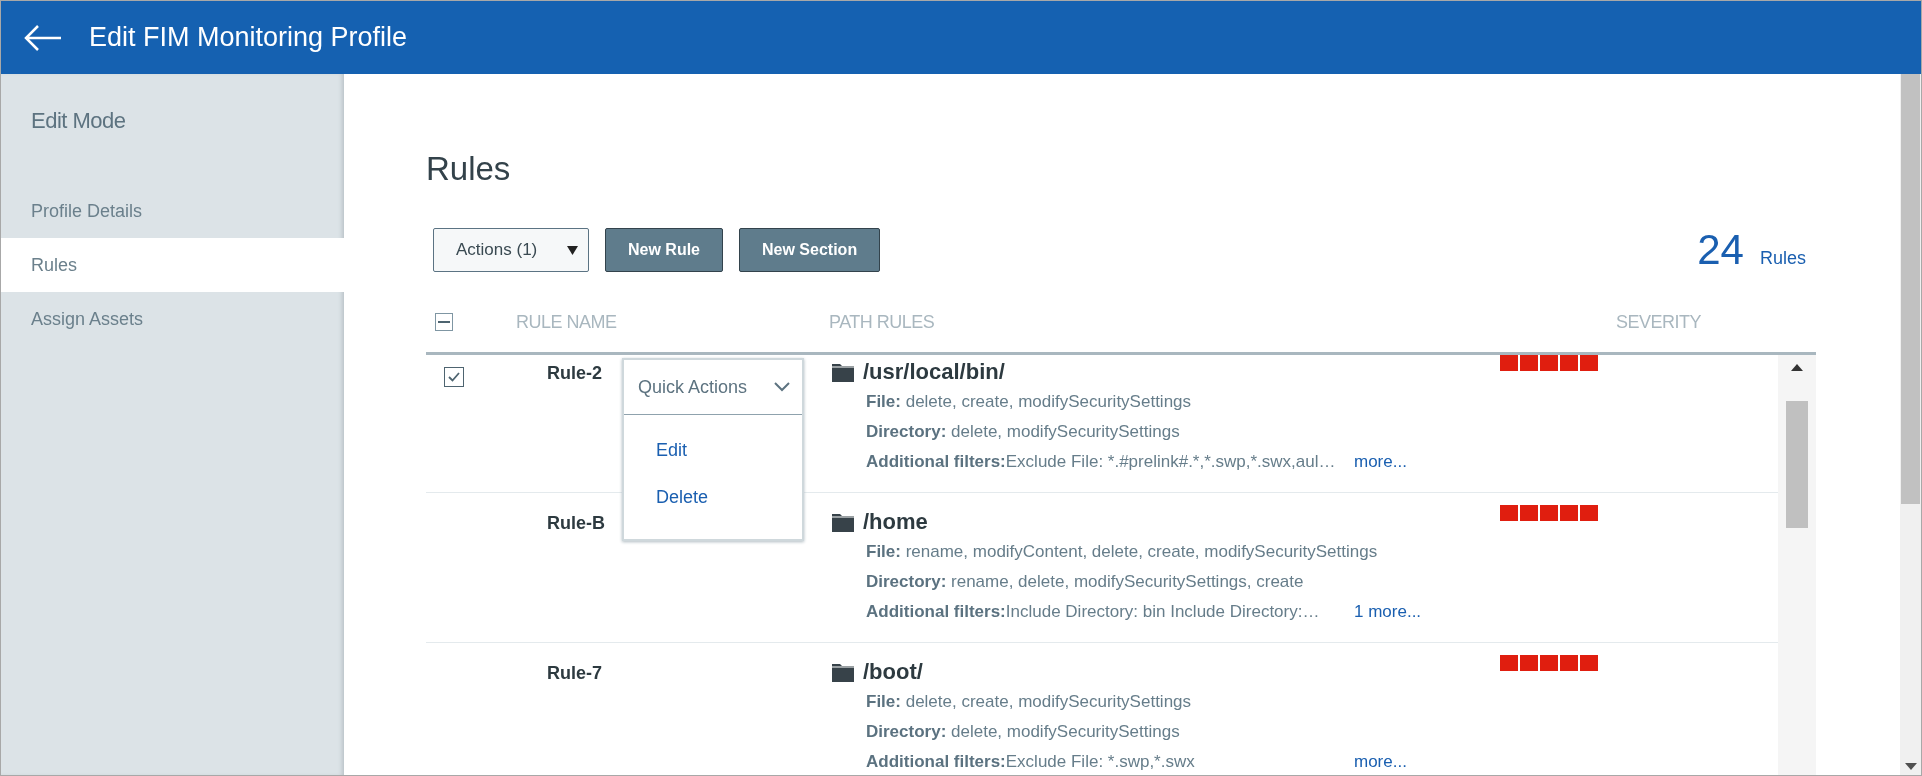 This screenshot has height=776, width=1922. What do you see at coordinates (1031, 762) in the screenshot?
I see `rule-detail: Additional filters:Exclude File: *.swp,*.swx` at bounding box center [1031, 762].